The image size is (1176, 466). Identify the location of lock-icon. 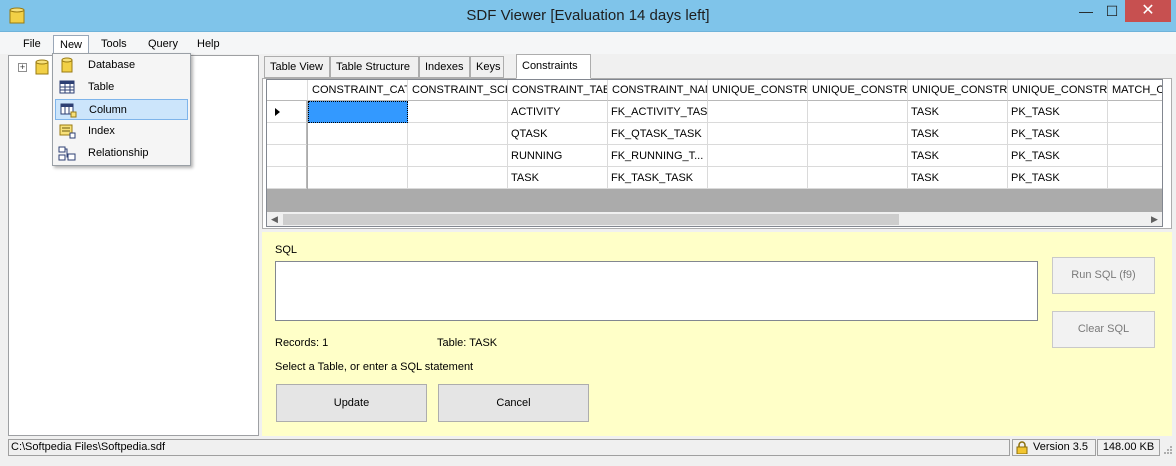
(1022, 447).